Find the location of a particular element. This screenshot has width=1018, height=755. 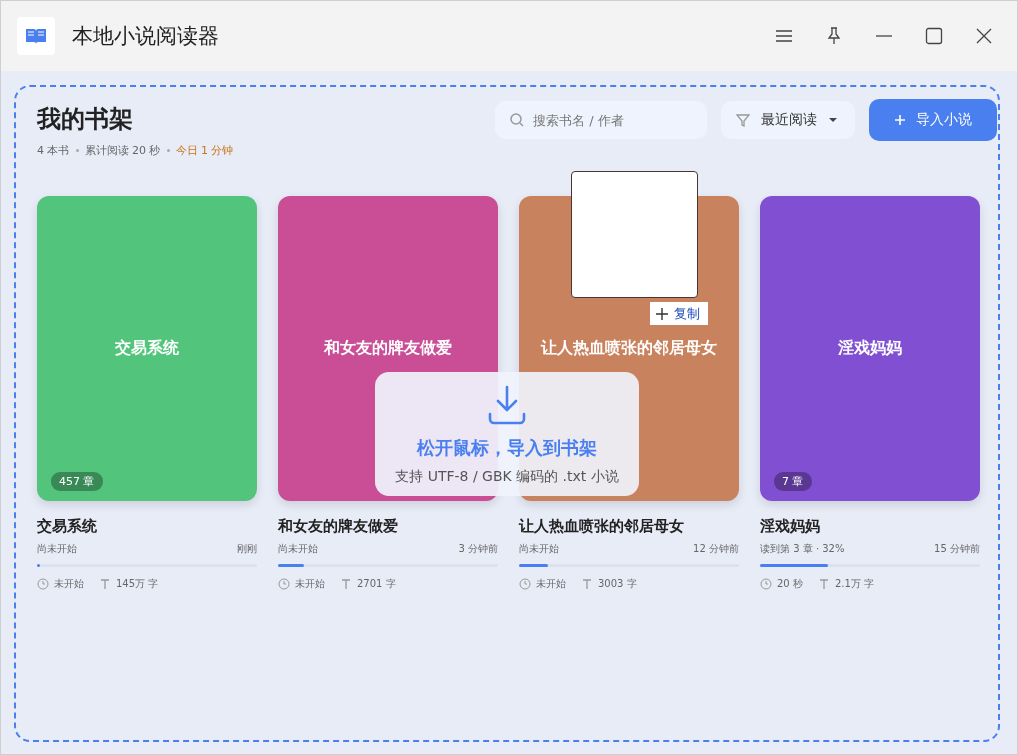

filter-icon is located at coordinates (743, 120).